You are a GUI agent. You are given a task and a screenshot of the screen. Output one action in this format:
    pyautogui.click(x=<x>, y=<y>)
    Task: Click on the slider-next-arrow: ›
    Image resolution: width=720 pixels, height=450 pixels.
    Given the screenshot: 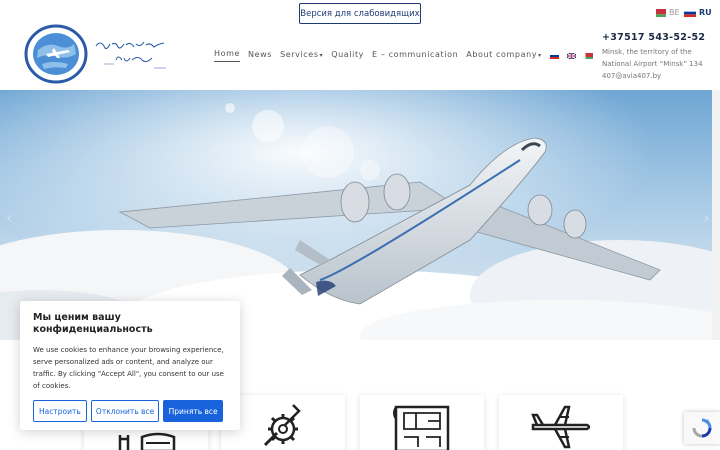 What is the action you would take?
    pyautogui.click(x=706, y=217)
    